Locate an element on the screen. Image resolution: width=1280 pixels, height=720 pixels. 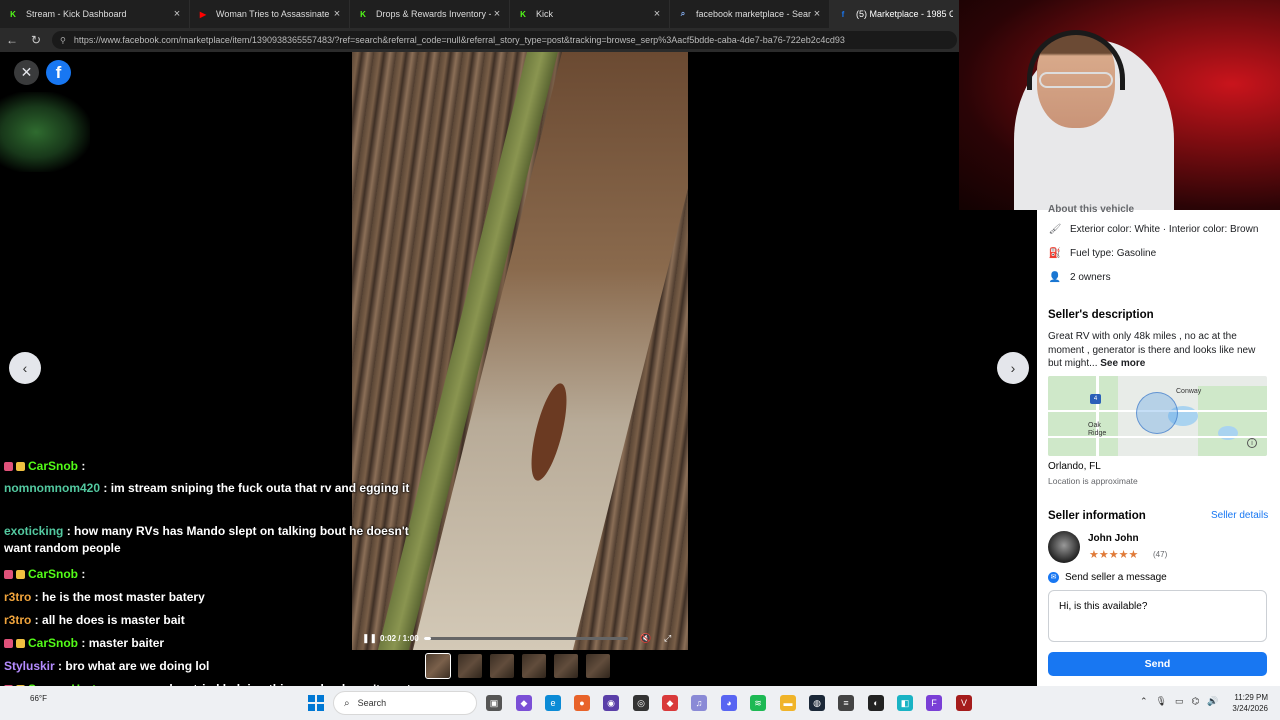
mute-icon: 🔇 is located at coordinates (649, 638).